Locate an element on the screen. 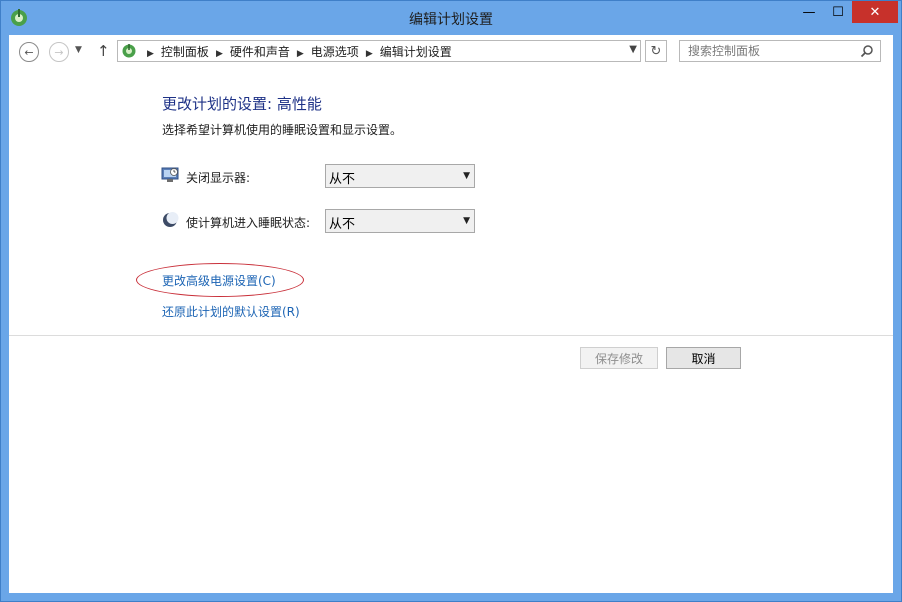 The height and width of the screenshot is (602, 902). forward-button: → is located at coordinates (59, 52).